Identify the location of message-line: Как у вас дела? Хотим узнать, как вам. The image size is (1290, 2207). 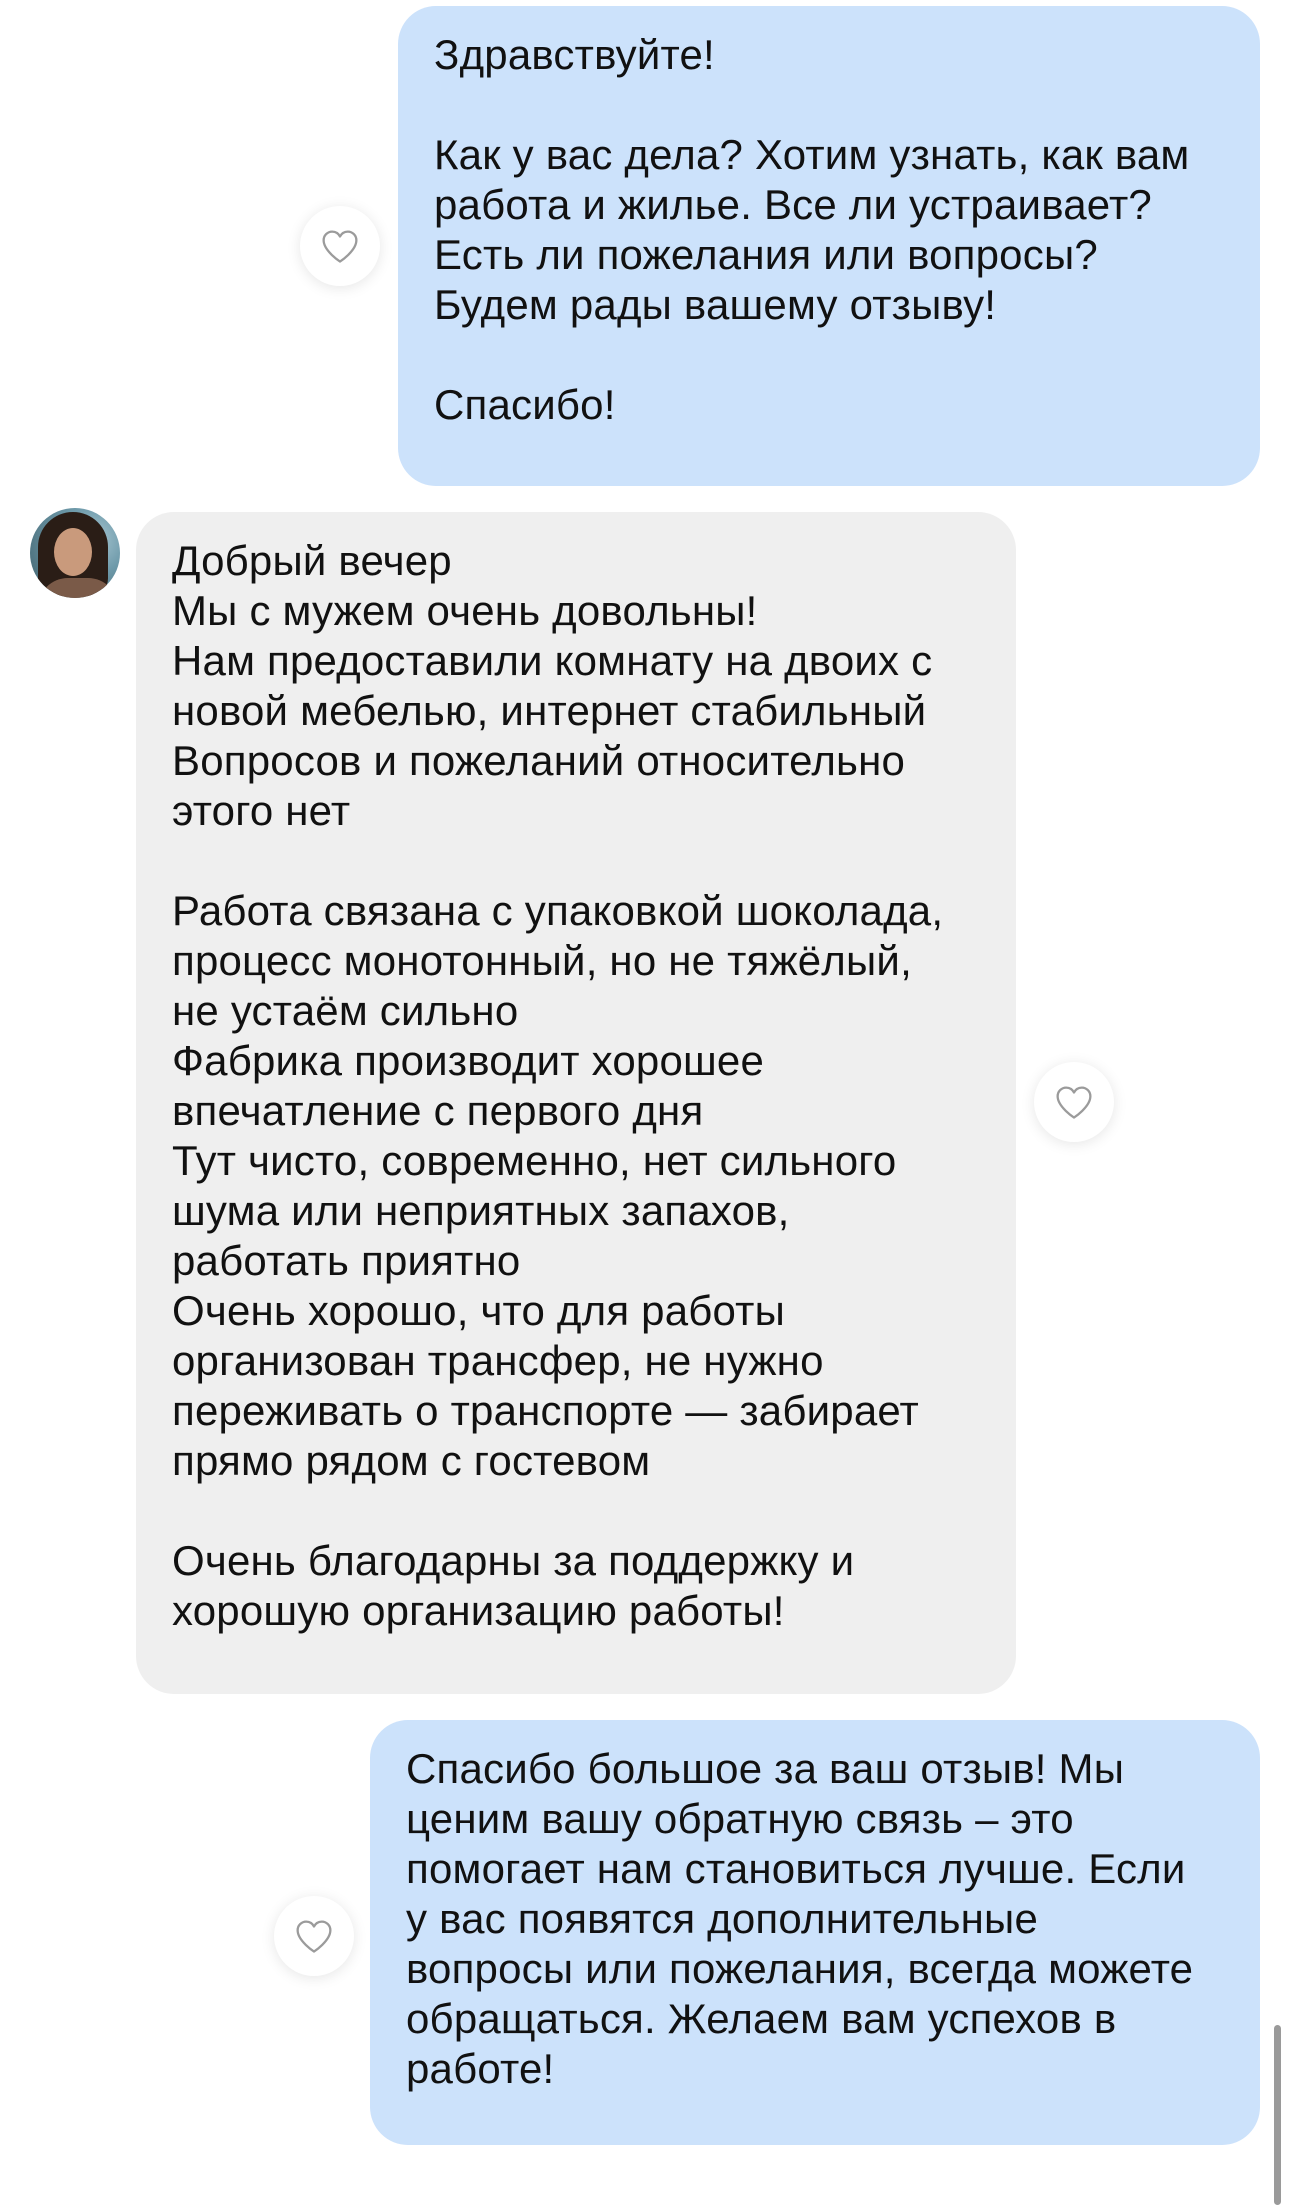
(812, 154).